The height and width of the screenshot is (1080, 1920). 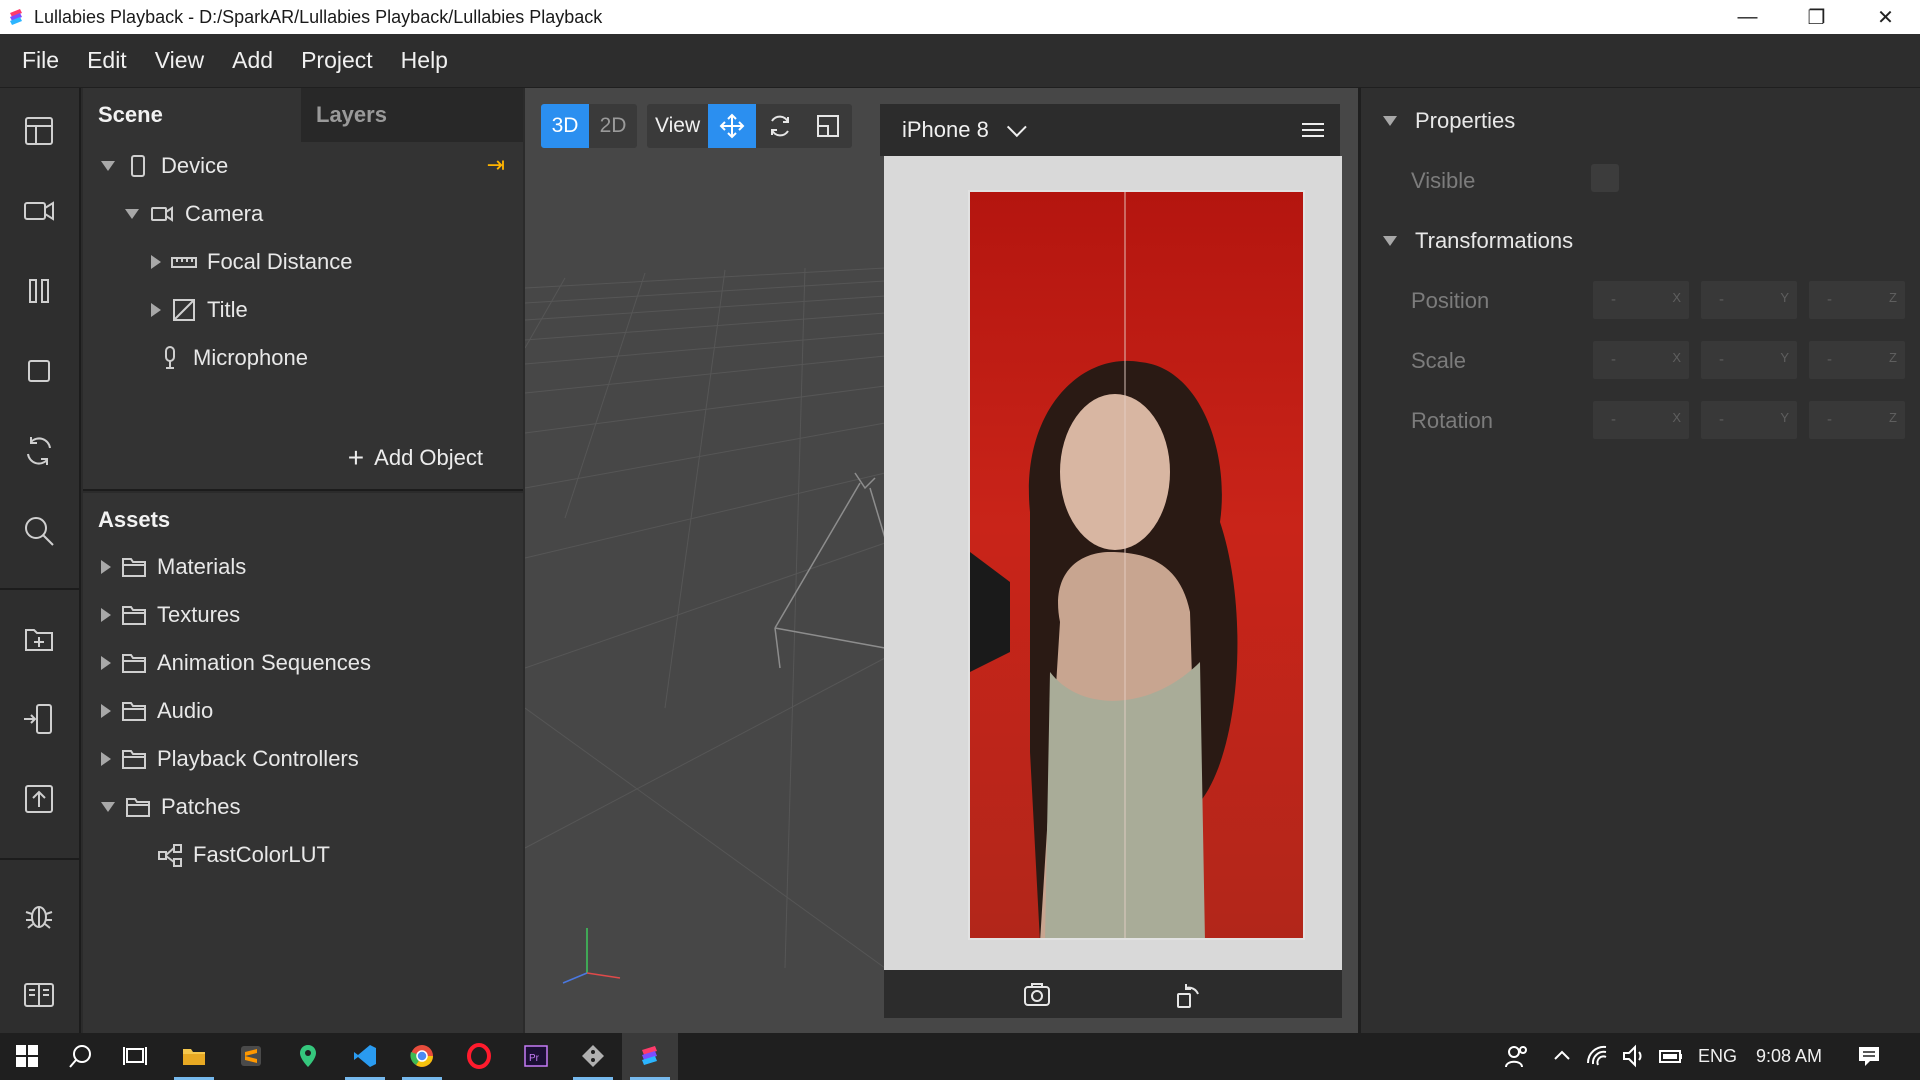 I want to click on windows-start-icon, so click(x=27, y=1056).